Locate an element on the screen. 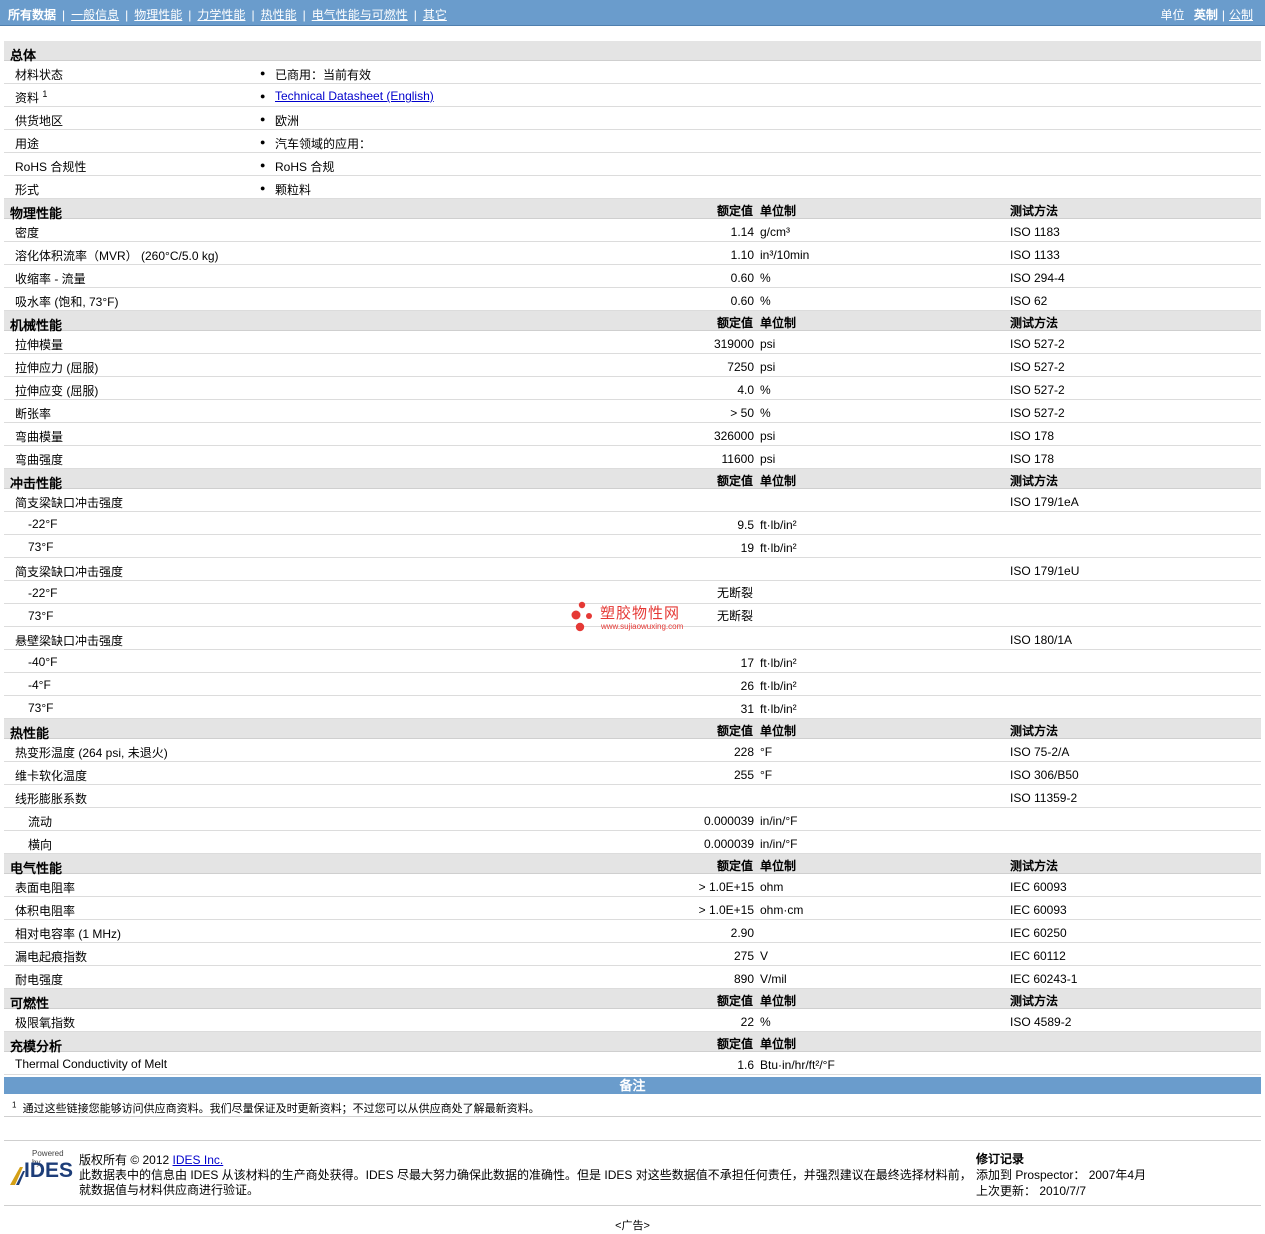  table-row: 简支梁缺口冲击强度 ISO 179/1eU is located at coordinates (632, 569).